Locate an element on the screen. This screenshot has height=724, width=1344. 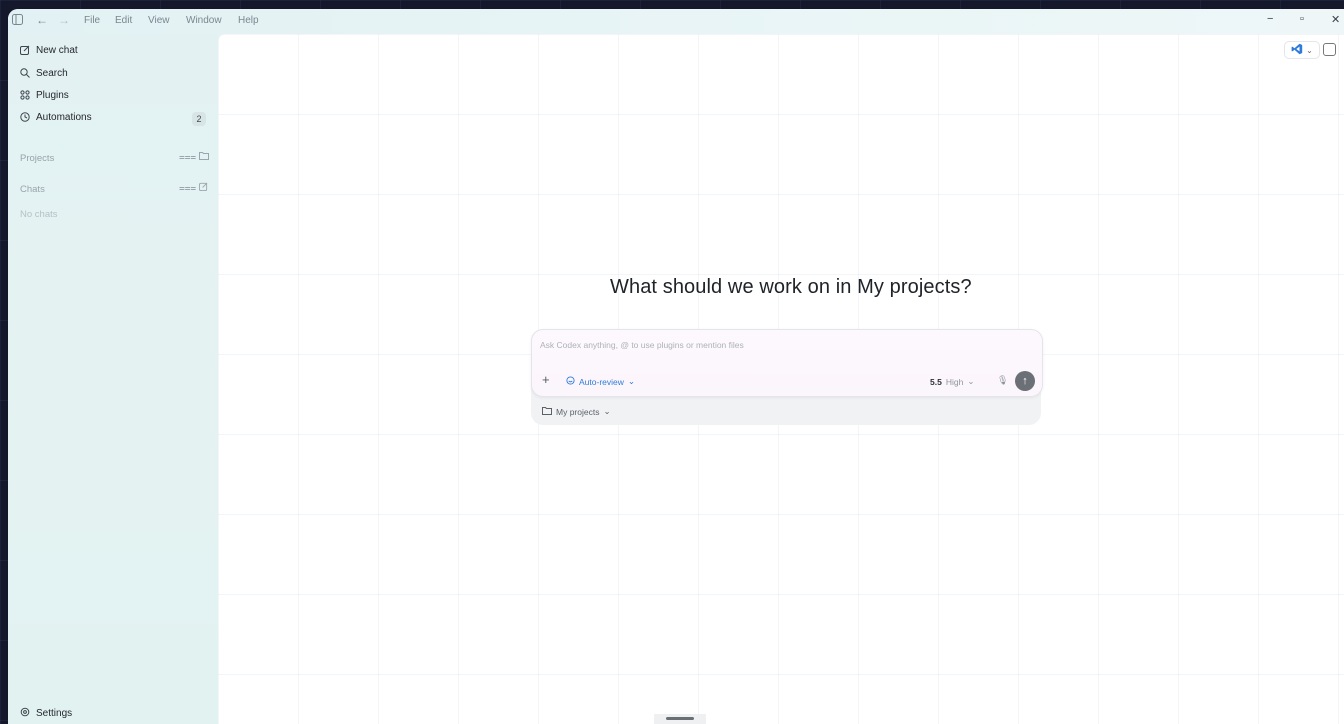
menu-file: File is located at coordinates (92, 20).